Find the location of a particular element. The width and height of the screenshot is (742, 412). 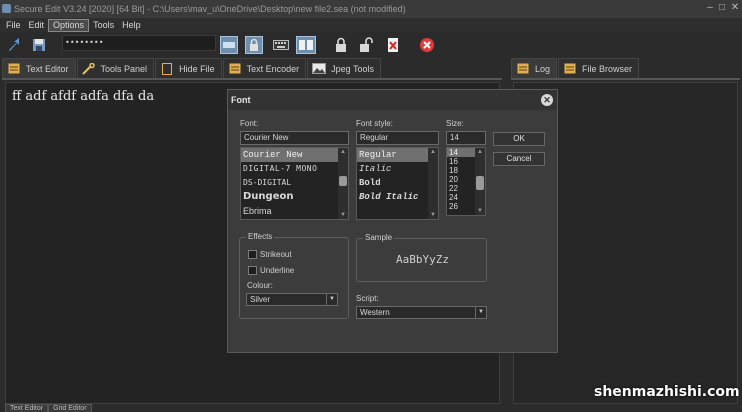

dialog-close-button: ✕ is located at coordinates (547, 100).